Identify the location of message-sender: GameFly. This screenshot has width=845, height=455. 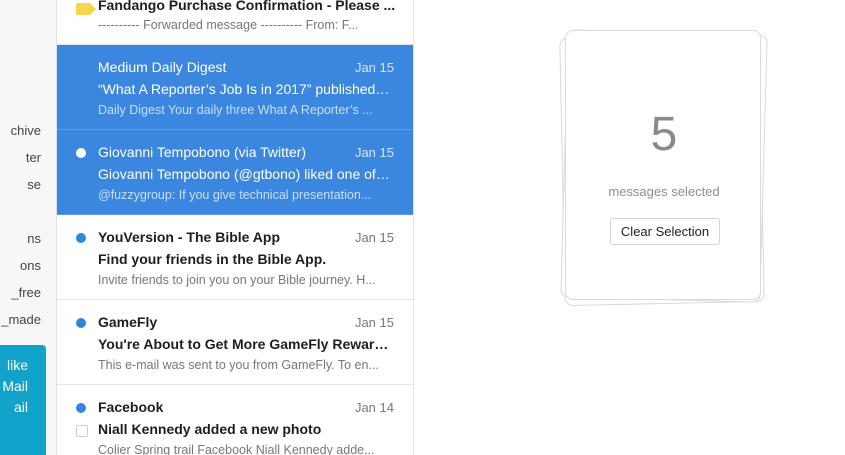
(128, 322).